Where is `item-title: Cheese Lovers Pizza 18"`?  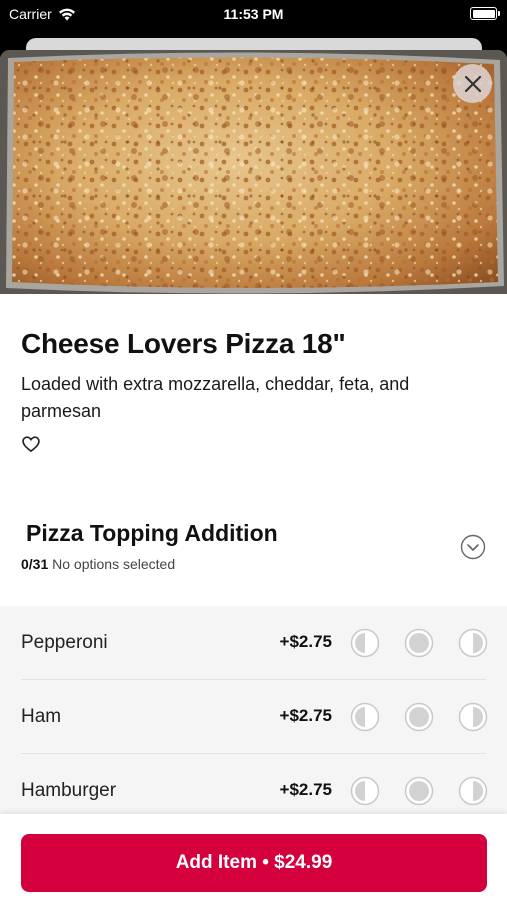 item-title: Cheese Lovers Pizza 18" is located at coordinates (183, 343).